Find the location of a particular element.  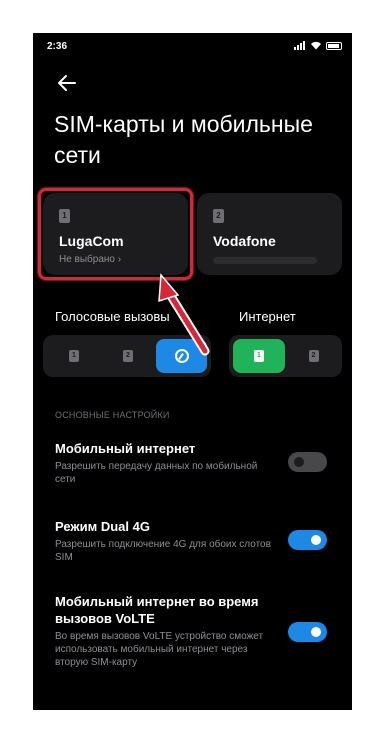

battery-icon is located at coordinates (334, 45).